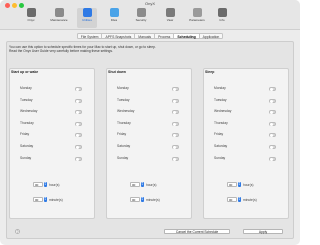 This screenshot has width=320, height=245. I want to click on toggle-start-up-or-wake-sunday, so click(78, 158).